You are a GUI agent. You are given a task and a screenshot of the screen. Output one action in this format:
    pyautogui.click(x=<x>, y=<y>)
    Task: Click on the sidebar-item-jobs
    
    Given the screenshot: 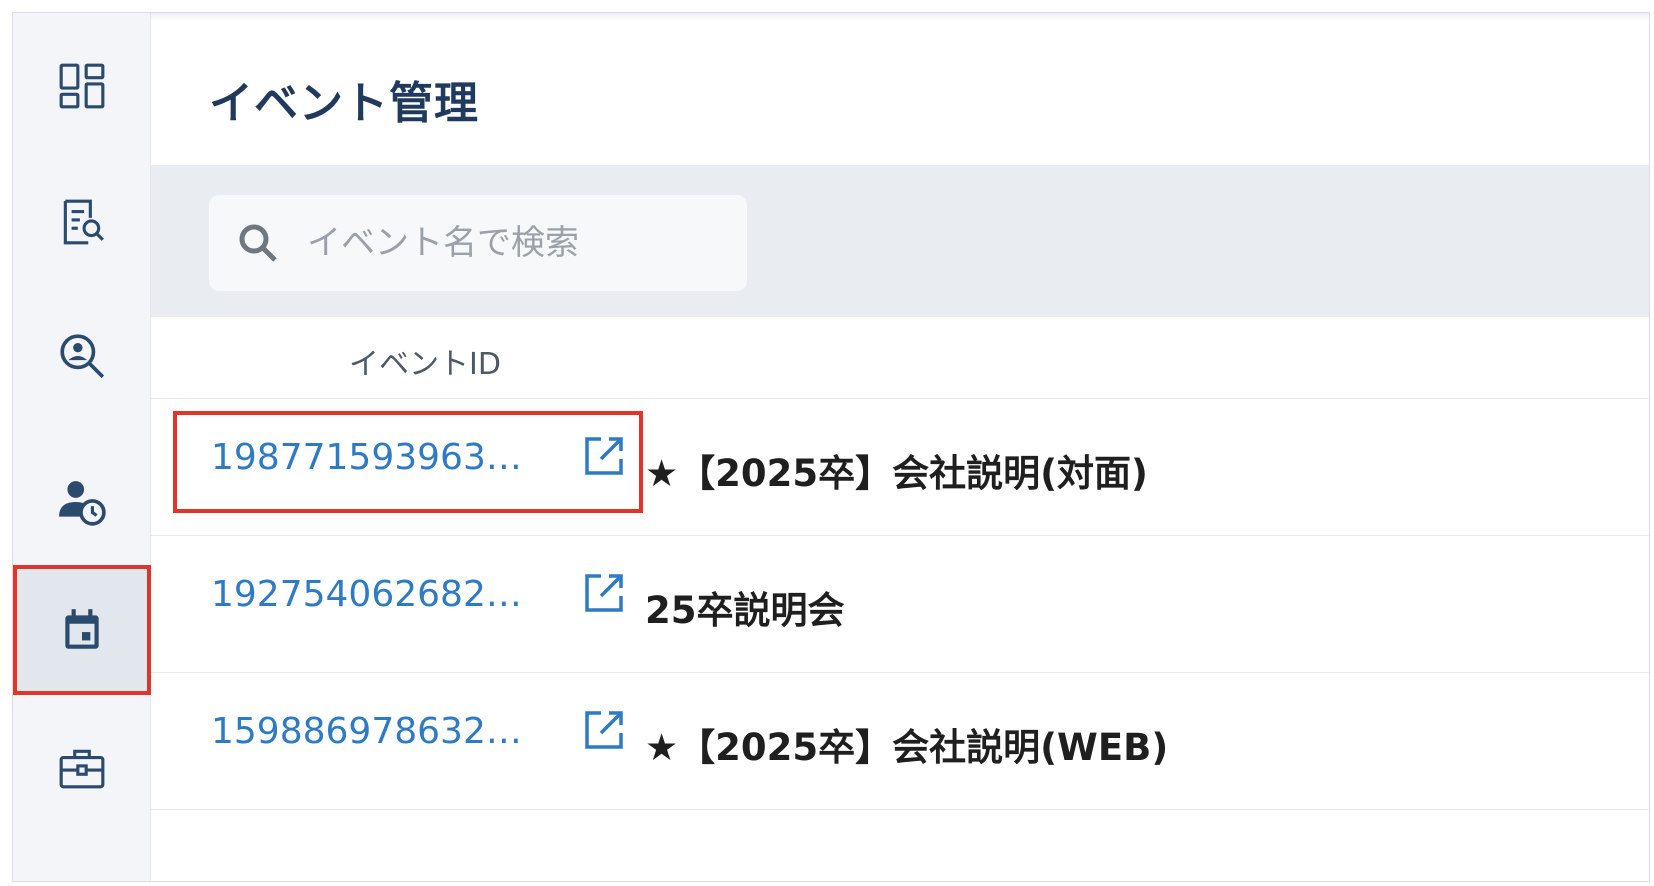 What is the action you would take?
    pyautogui.click(x=82, y=768)
    